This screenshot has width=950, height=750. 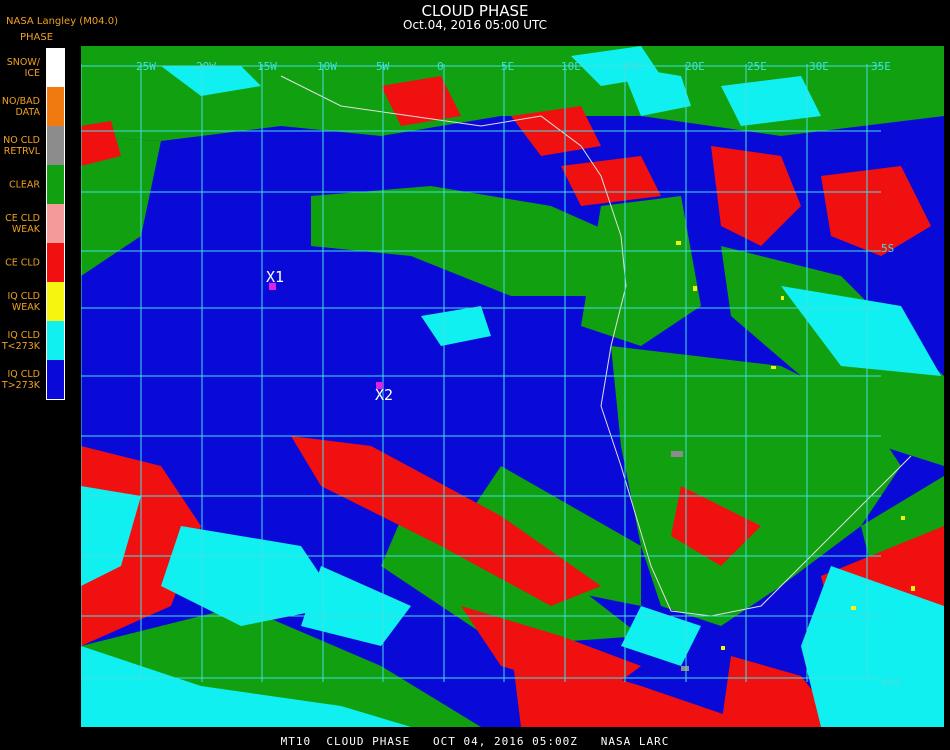 What do you see at coordinates (267, 66) in the screenshot?
I see `longitude-label: 15W` at bounding box center [267, 66].